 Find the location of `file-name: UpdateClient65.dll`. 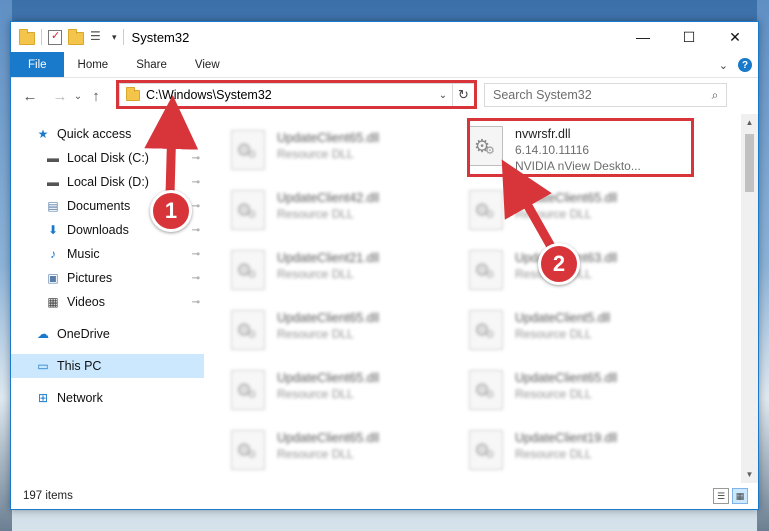

file-name: UpdateClient65.dll is located at coordinates (328, 378).